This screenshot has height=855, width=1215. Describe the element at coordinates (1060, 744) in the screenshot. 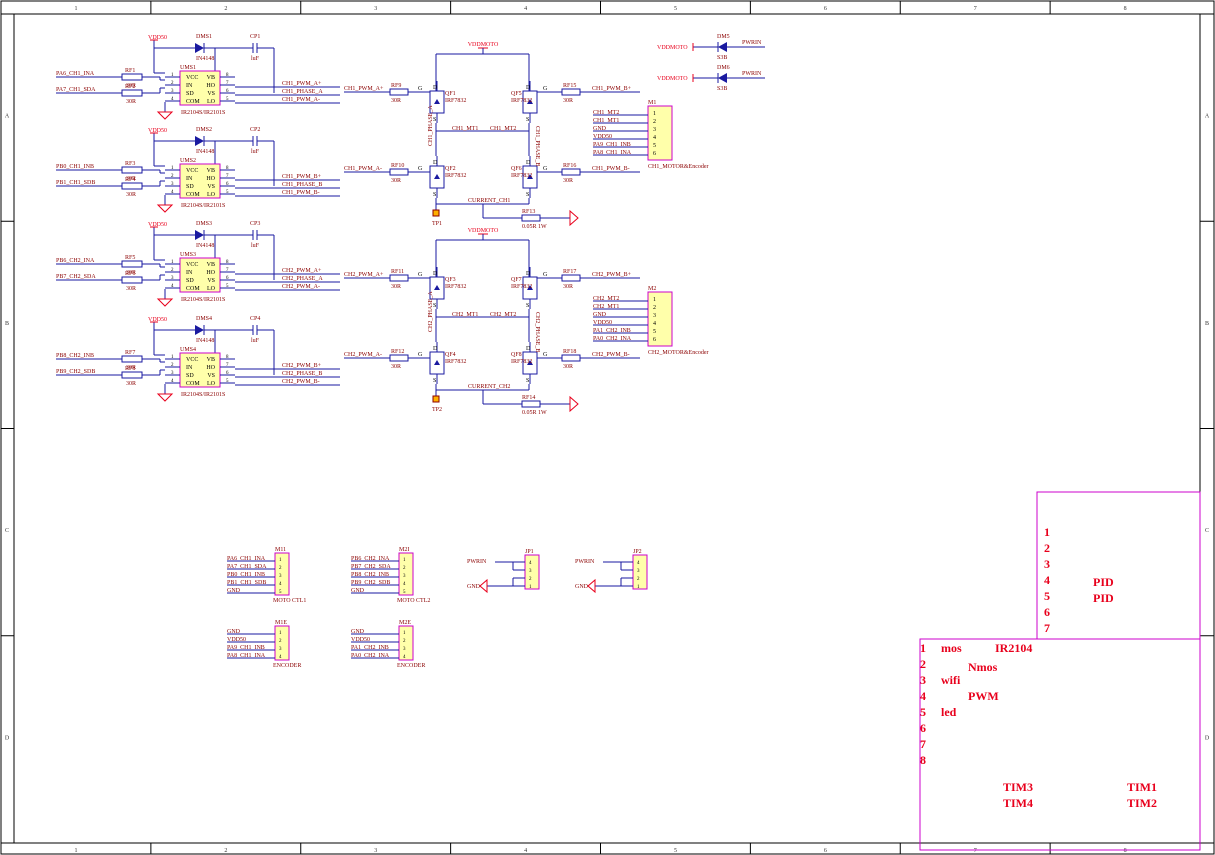

I see `note-box-bottom` at that location.